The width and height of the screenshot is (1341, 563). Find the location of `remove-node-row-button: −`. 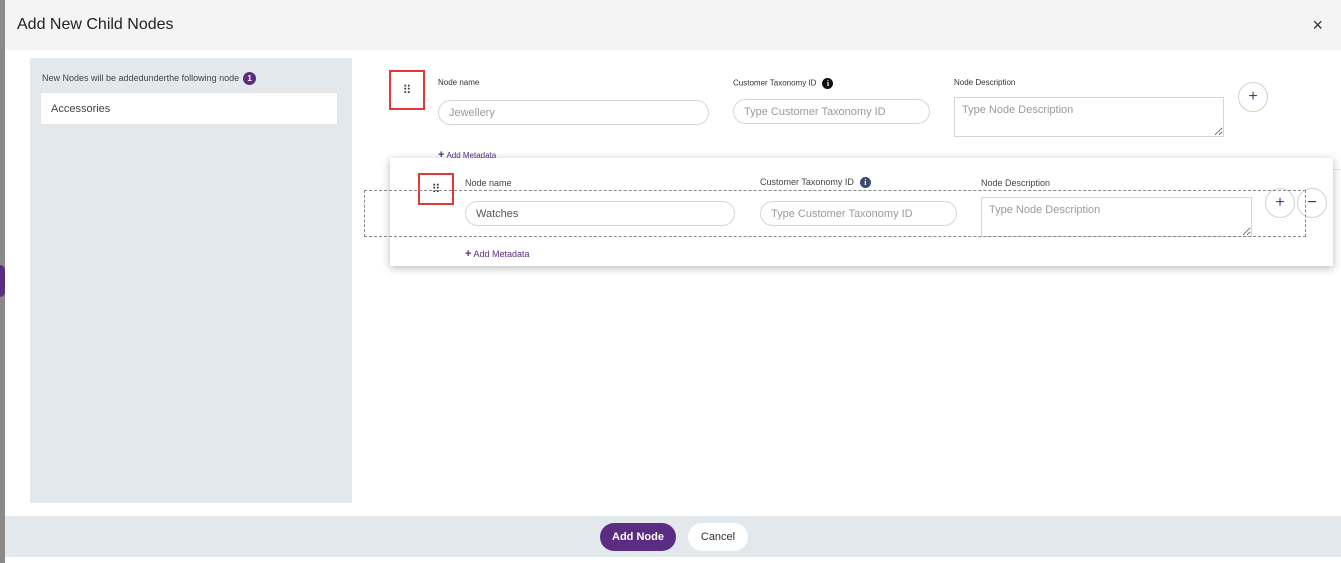

remove-node-row-button: − is located at coordinates (1312, 203).